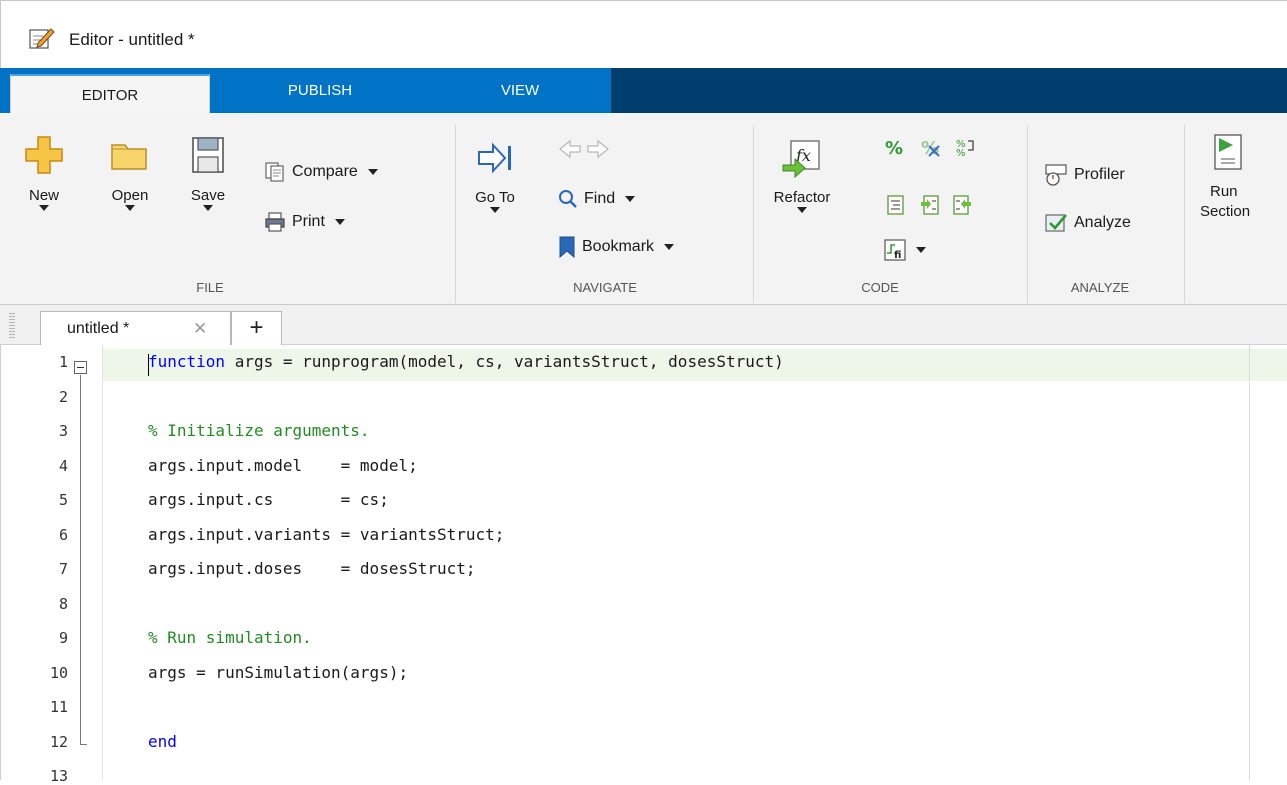  I want to click on line-number: 11, so click(58, 707).